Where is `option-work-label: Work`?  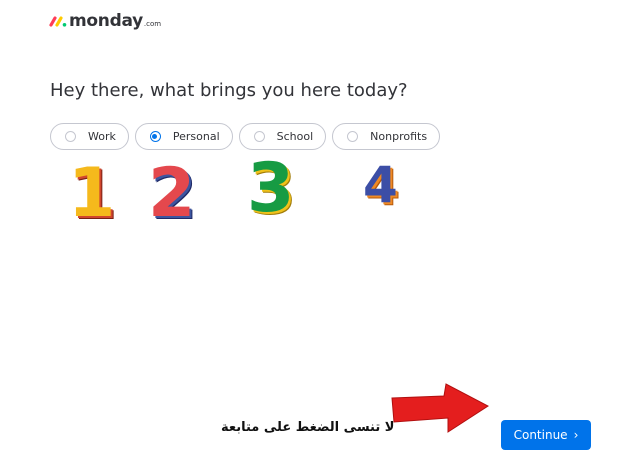 option-work-label: Work is located at coordinates (102, 136).